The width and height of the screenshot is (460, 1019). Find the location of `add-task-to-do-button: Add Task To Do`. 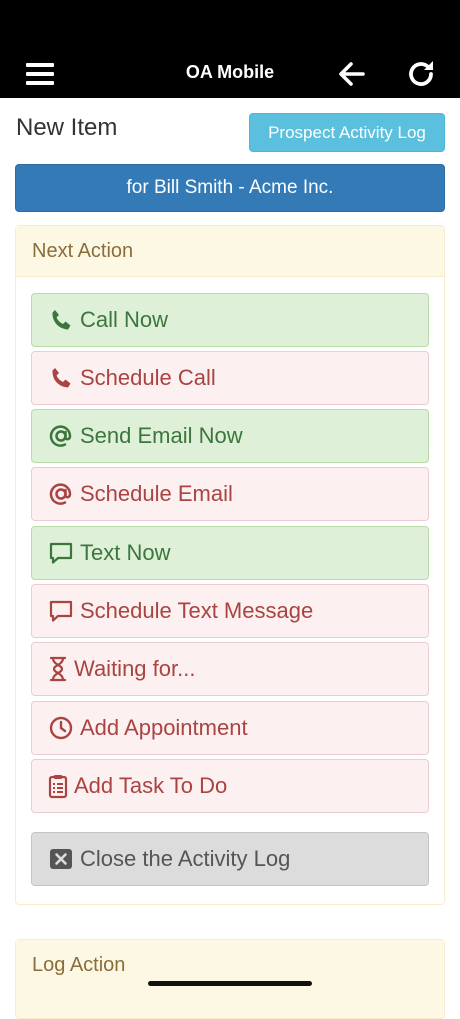

add-task-to-do-button: Add Task To Do is located at coordinates (230, 786).